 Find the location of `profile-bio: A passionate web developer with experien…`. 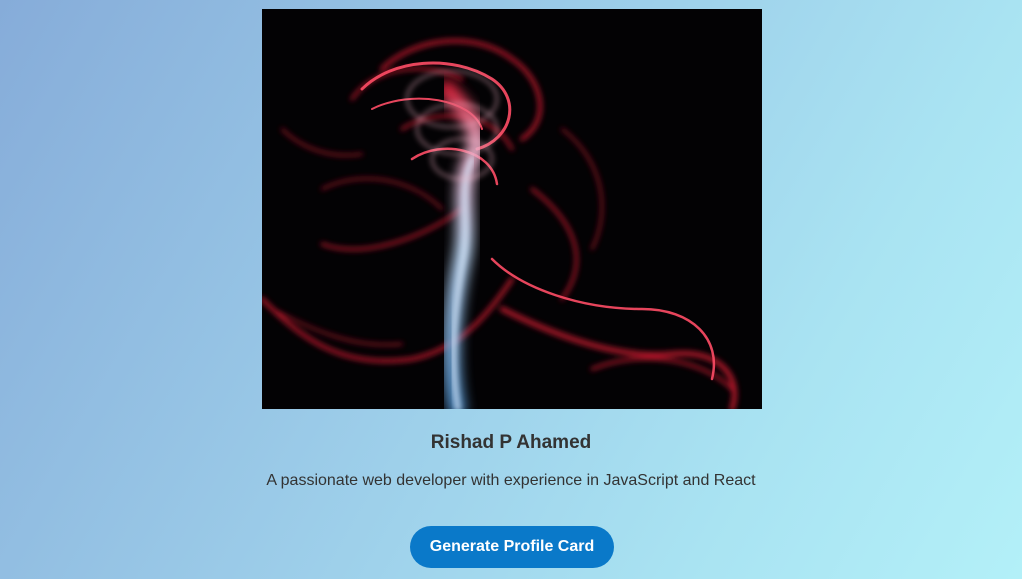

profile-bio: A passionate web developer with experien… is located at coordinates (511, 480).